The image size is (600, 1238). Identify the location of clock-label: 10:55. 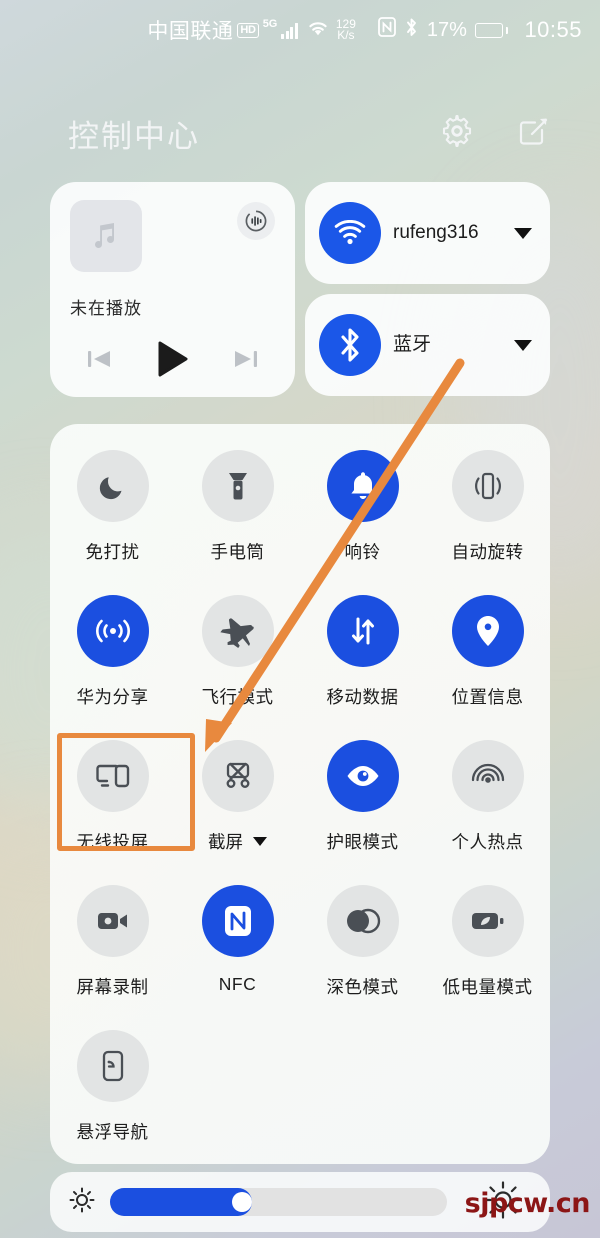
(553, 29).